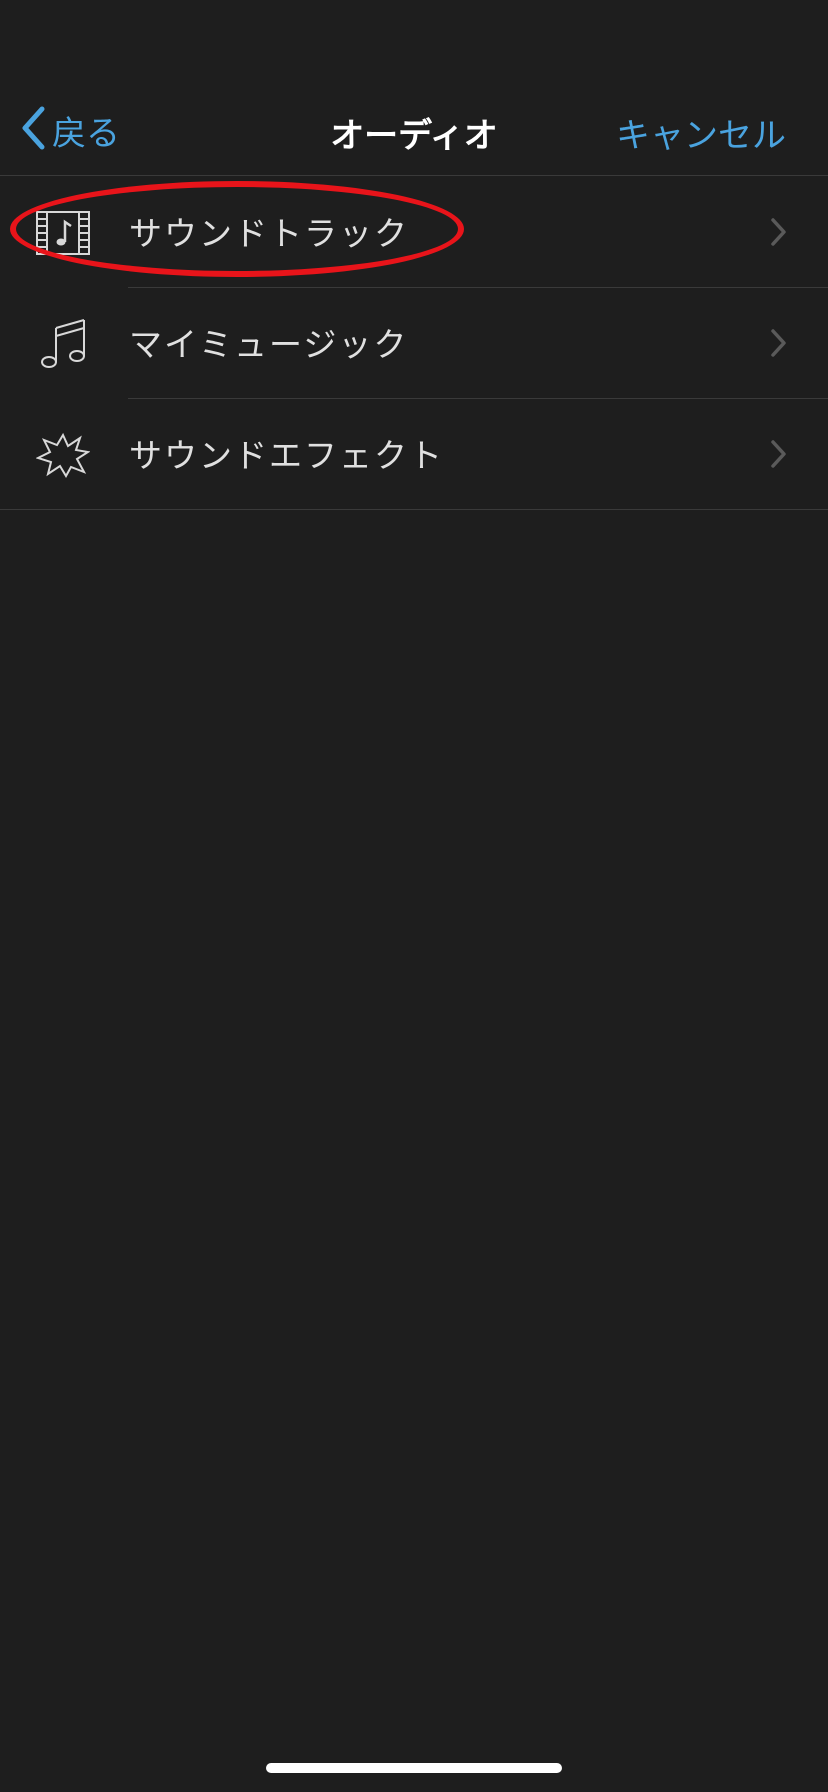 The image size is (828, 1792). Describe the element at coordinates (63, 233) in the screenshot. I see `film-music-icon` at that location.